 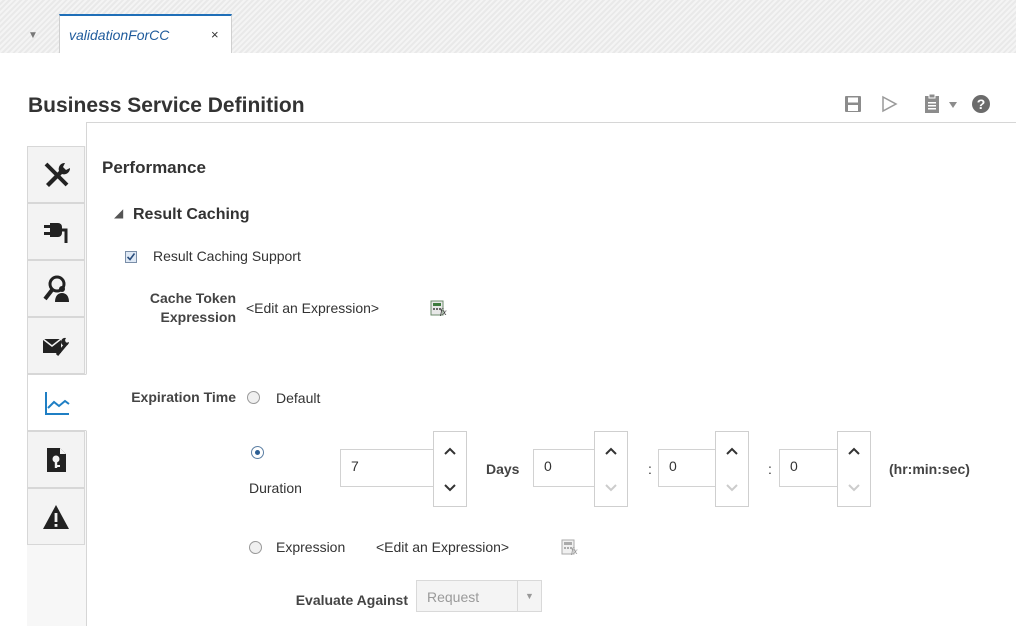 What do you see at coordinates (853, 104) in the screenshot?
I see `save-icon` at bounding box center [853, 104].